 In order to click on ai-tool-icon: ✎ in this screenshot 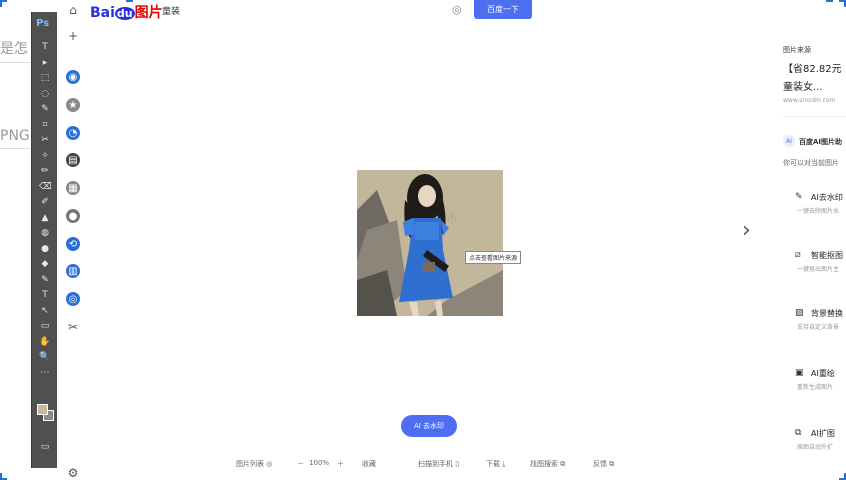, I will do `click(799, 197)`.